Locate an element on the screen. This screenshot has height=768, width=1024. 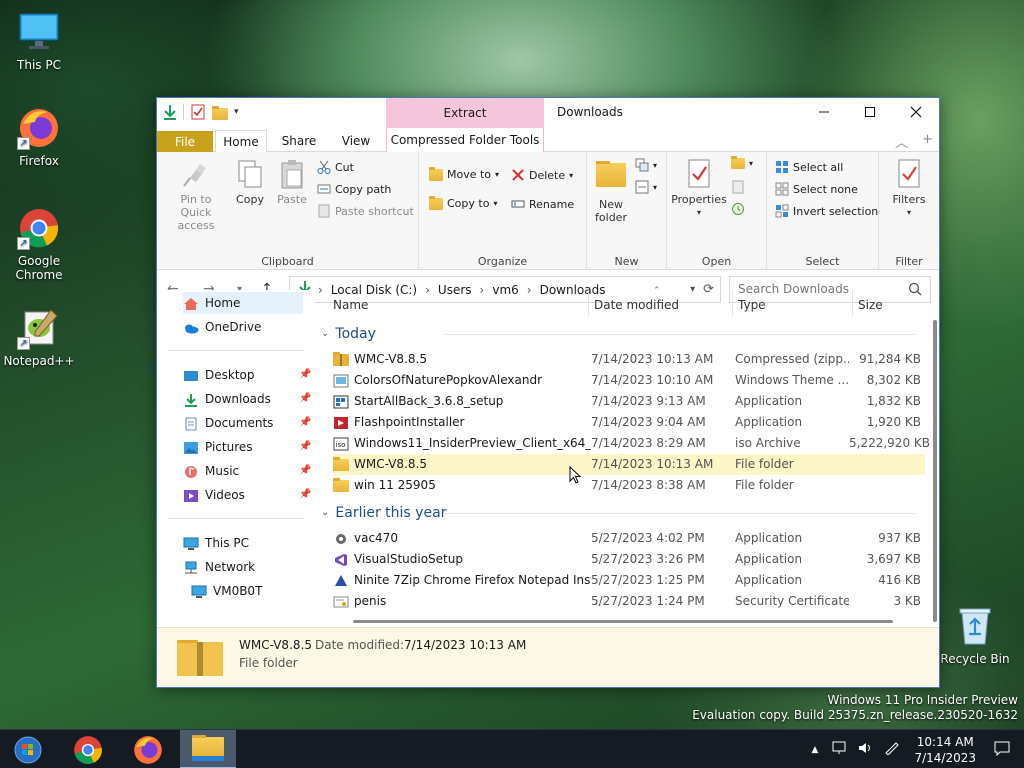
copy-path-button: Copy path is located at coordinates (354, 189).